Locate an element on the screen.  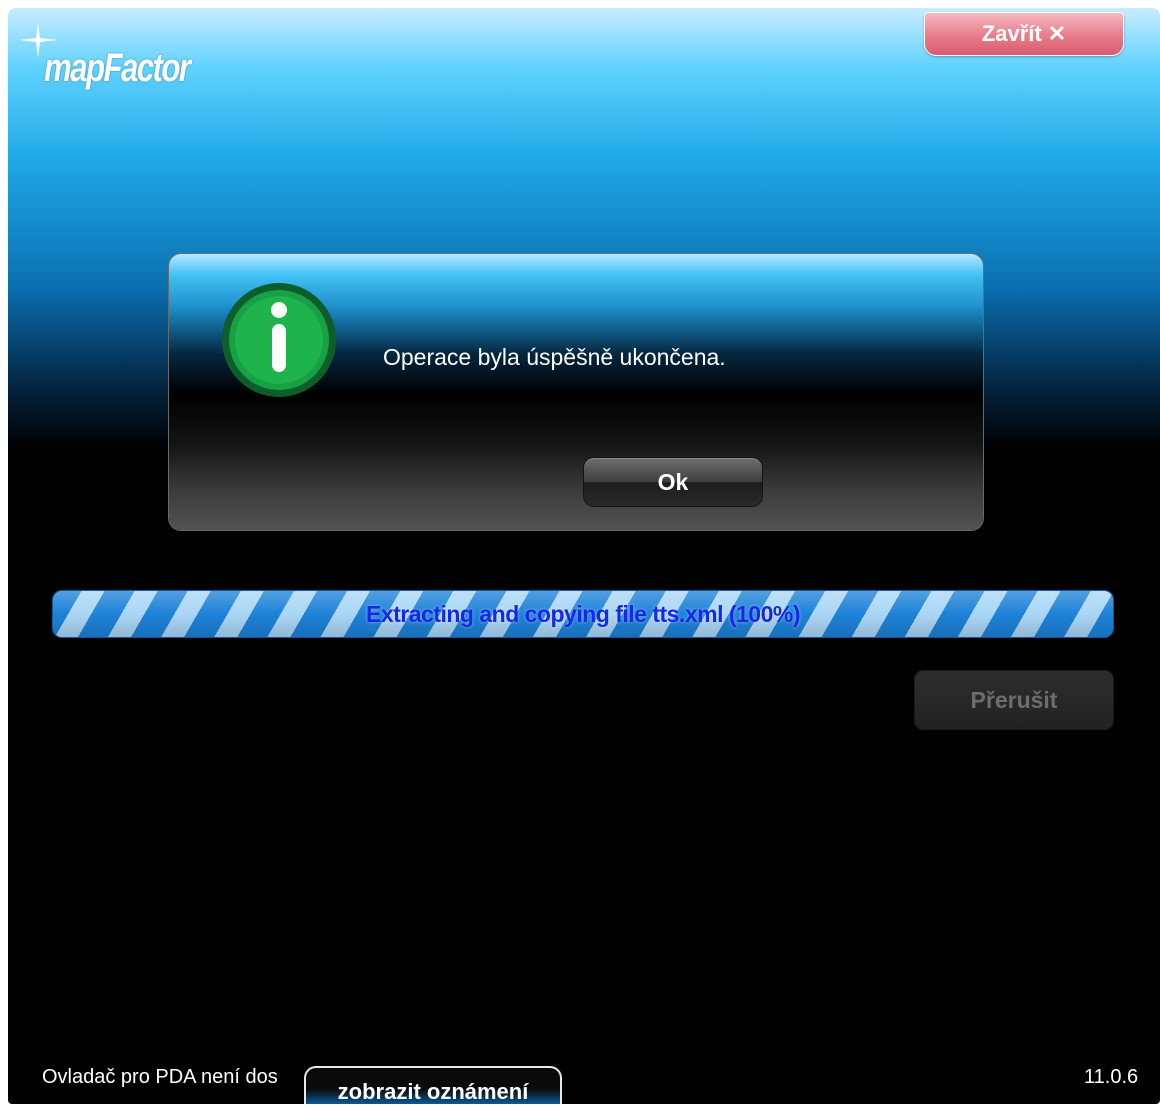
close-label: Zavřít is located at coordinates (1011, 33).